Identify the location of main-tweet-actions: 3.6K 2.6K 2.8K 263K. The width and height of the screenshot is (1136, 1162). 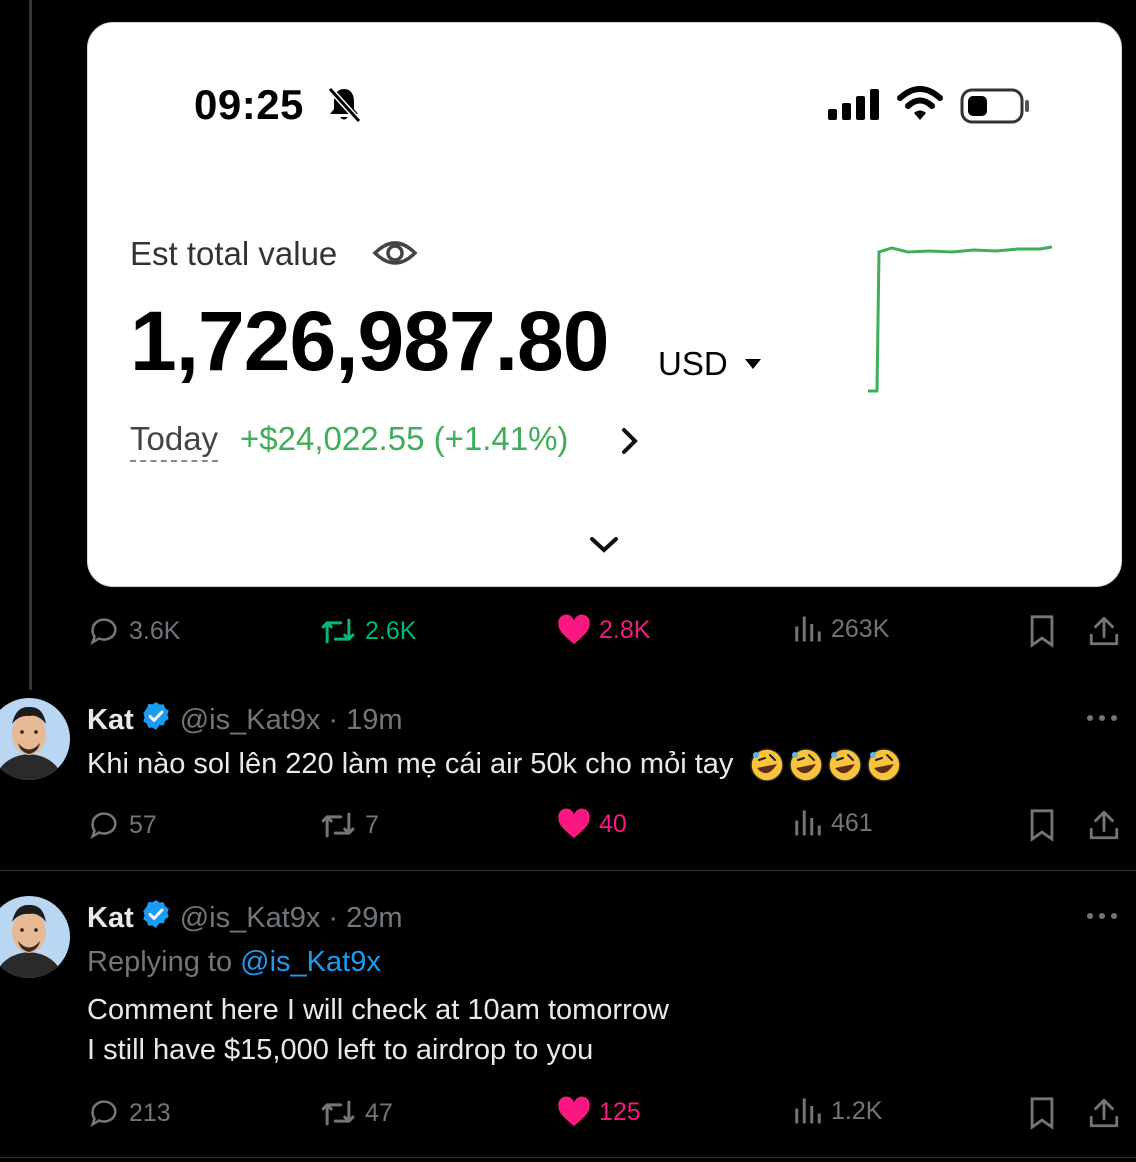
(605, 634).